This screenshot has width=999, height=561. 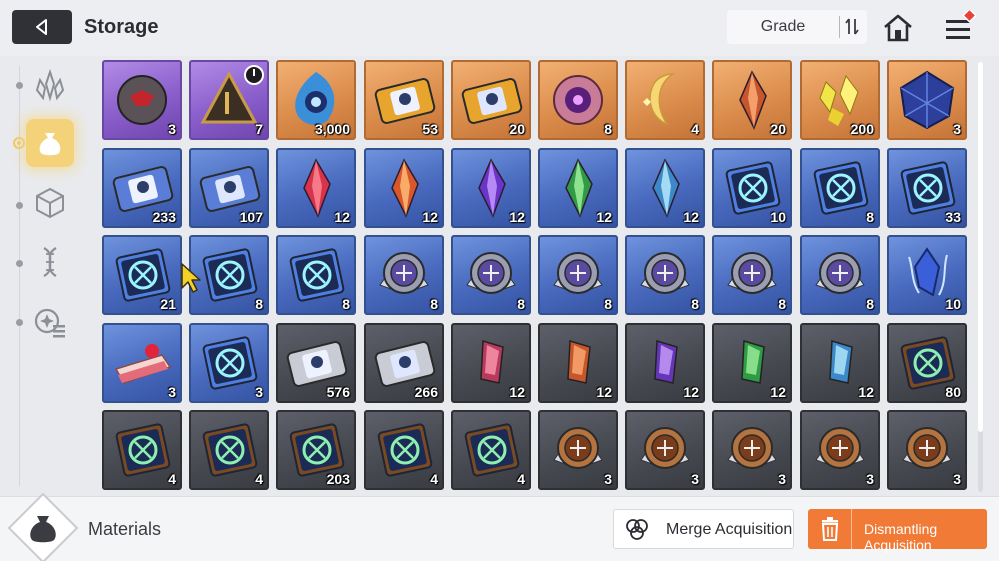 I want to click on scrollbar-thumb, so click(x=980, y=247).